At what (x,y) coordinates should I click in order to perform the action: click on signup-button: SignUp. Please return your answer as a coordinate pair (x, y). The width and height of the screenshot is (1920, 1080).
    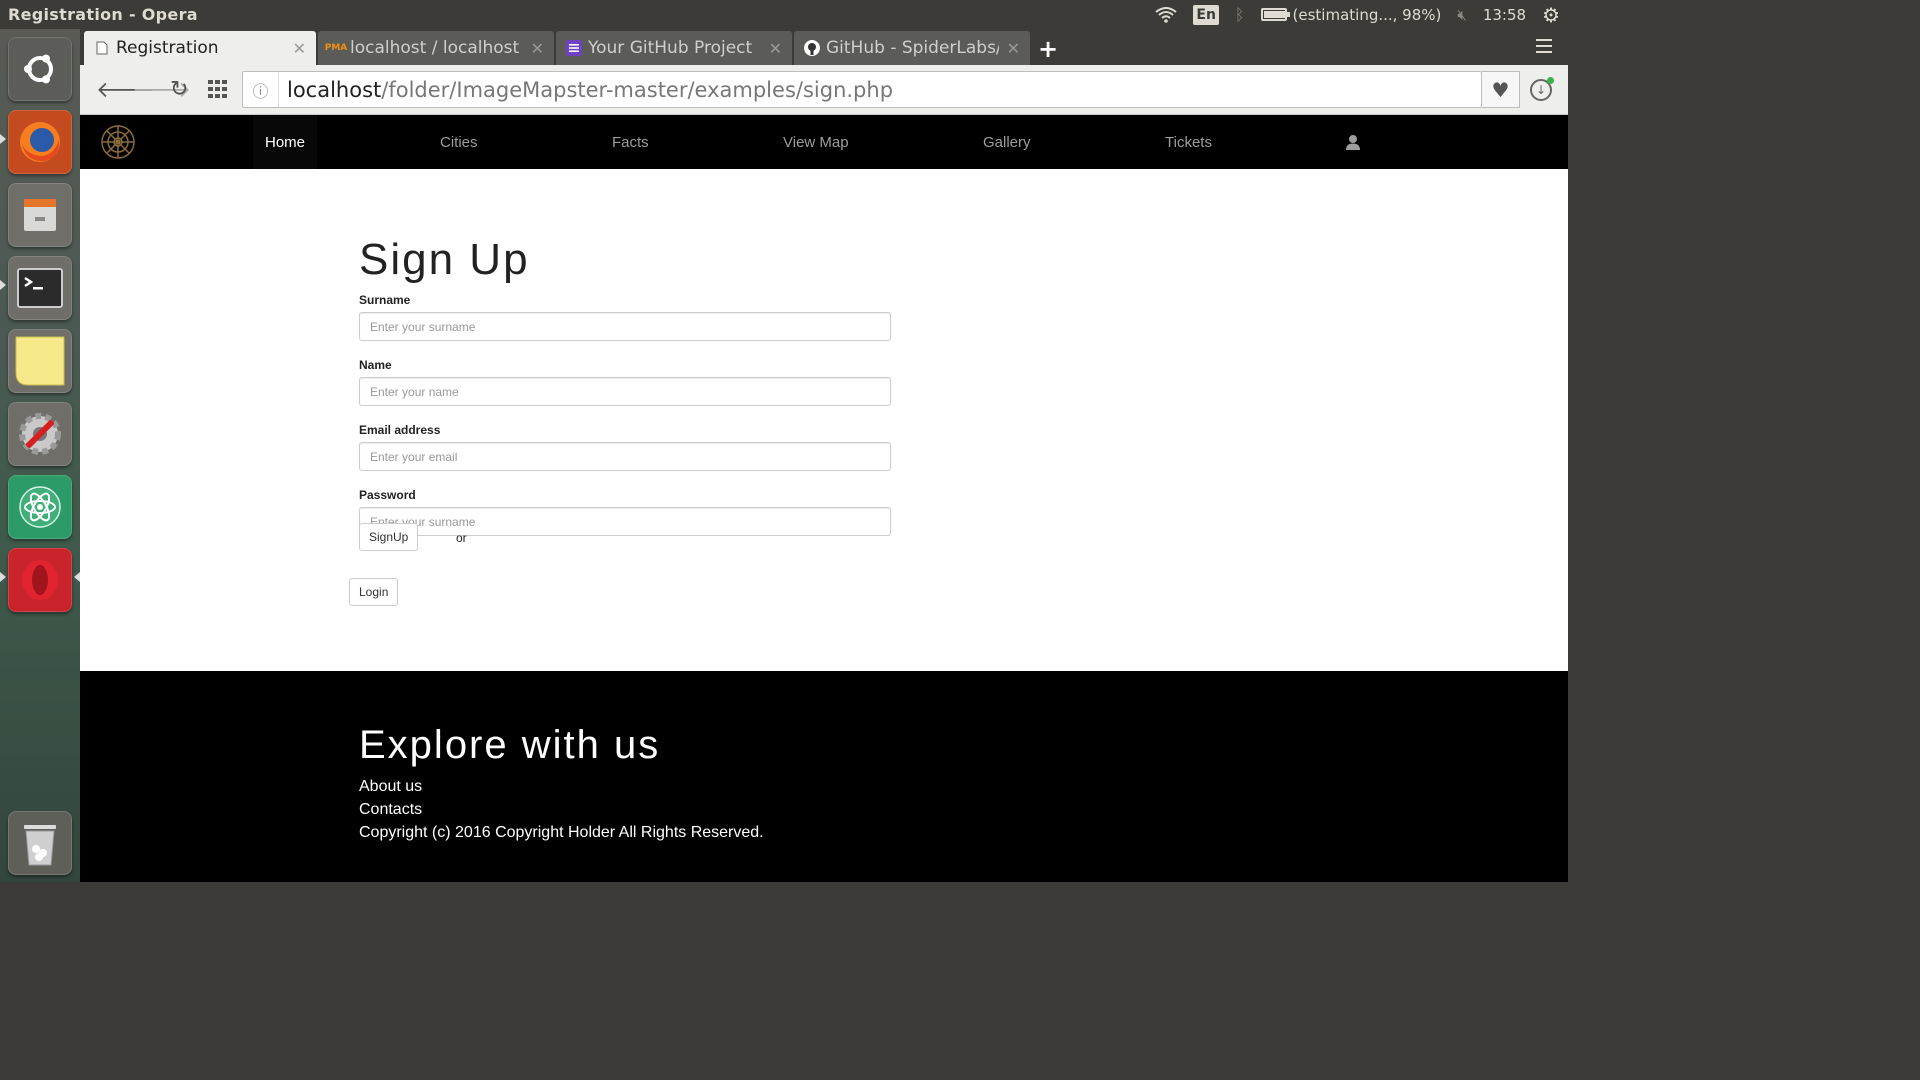
    Looking at the image, I should click on (389, 537).